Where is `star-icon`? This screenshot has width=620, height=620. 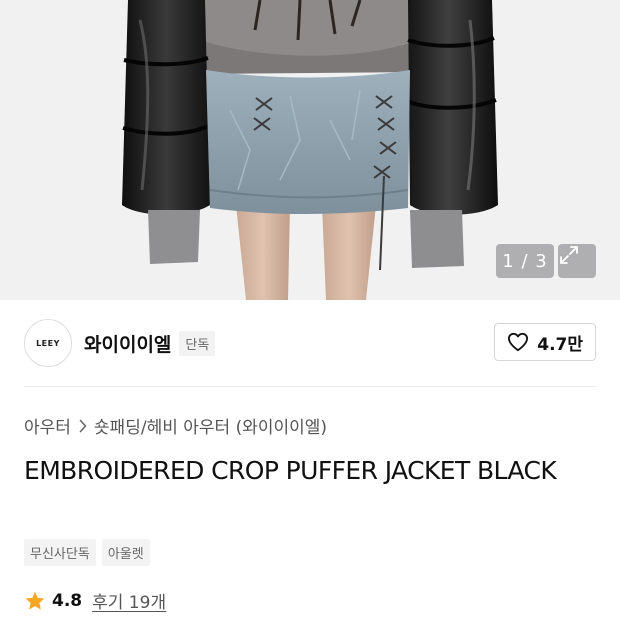 star-icon is located at coordinates (35, 600).